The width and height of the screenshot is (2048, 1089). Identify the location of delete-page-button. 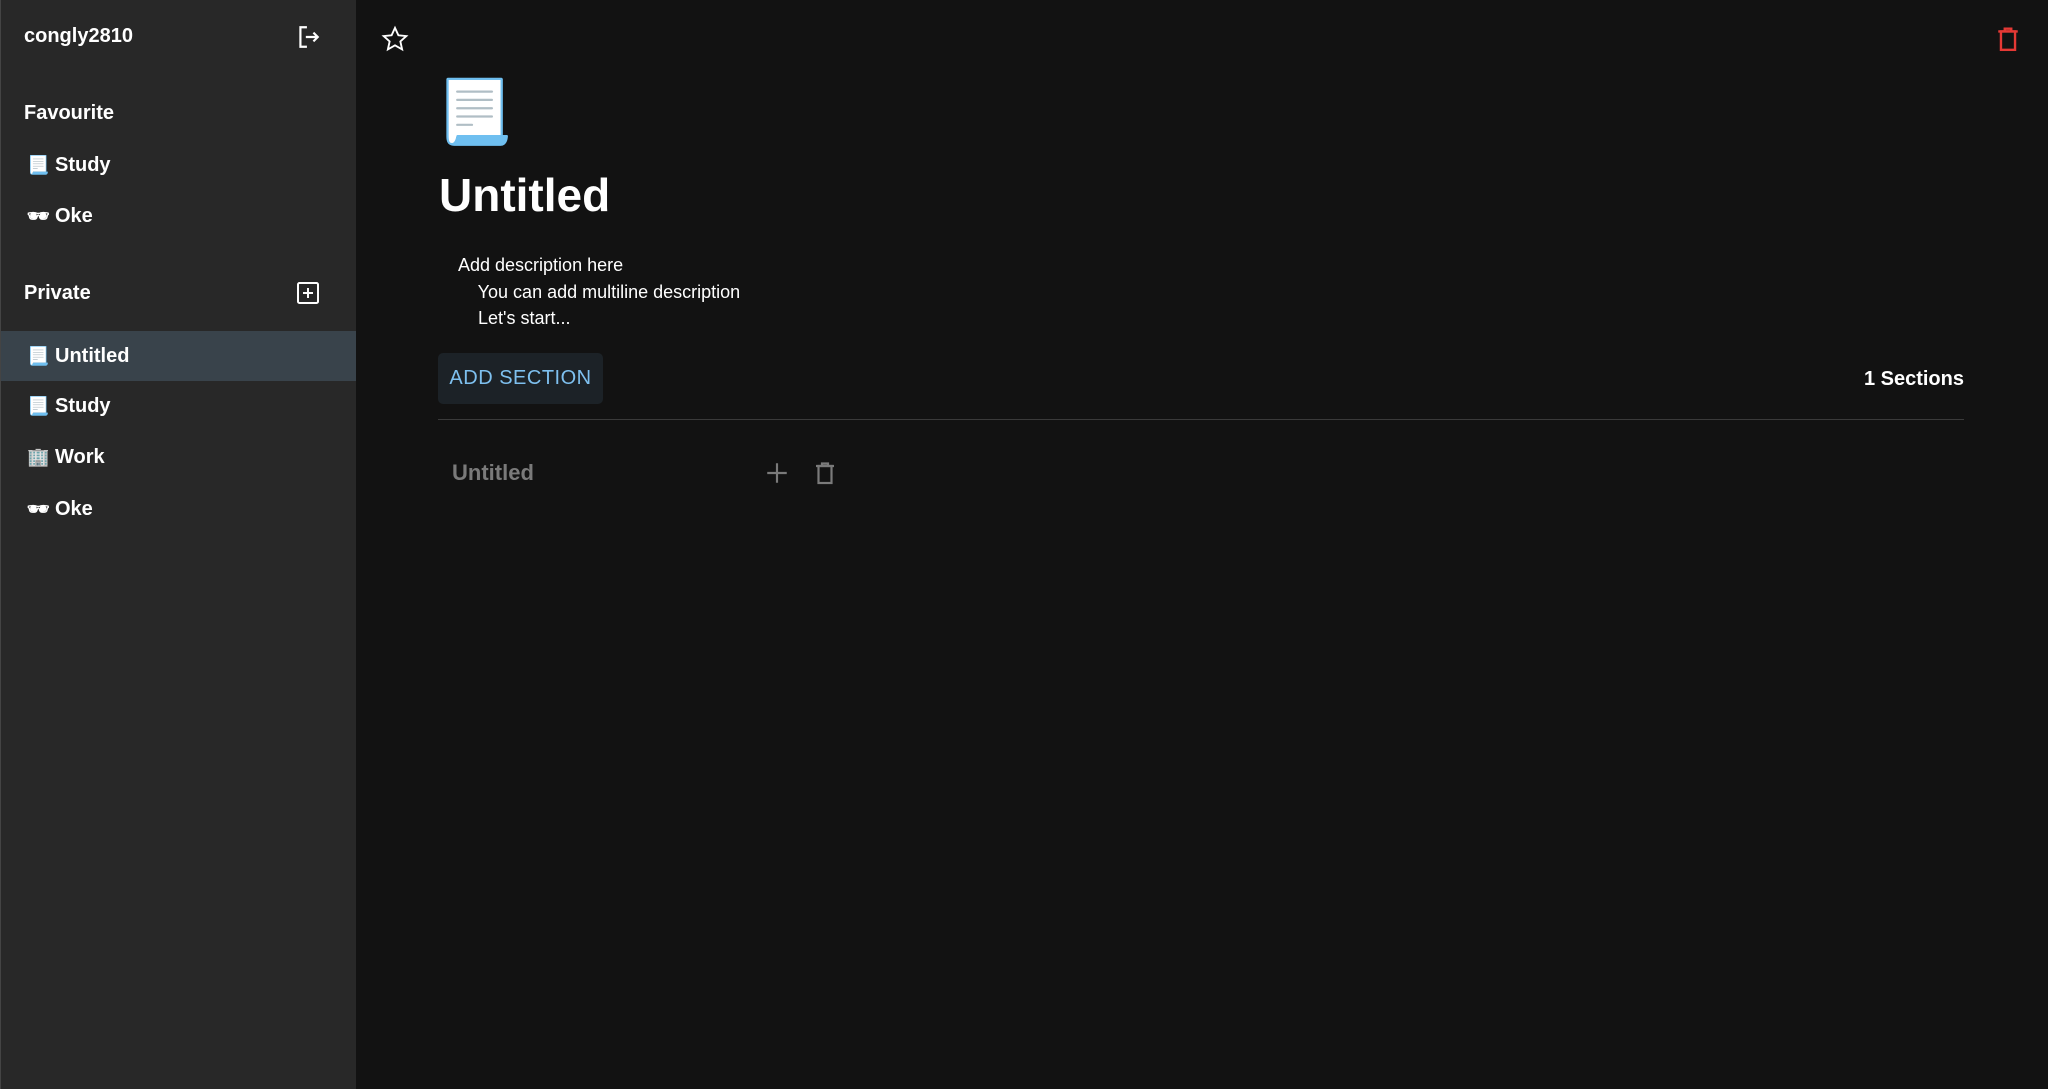
(2008, 39).